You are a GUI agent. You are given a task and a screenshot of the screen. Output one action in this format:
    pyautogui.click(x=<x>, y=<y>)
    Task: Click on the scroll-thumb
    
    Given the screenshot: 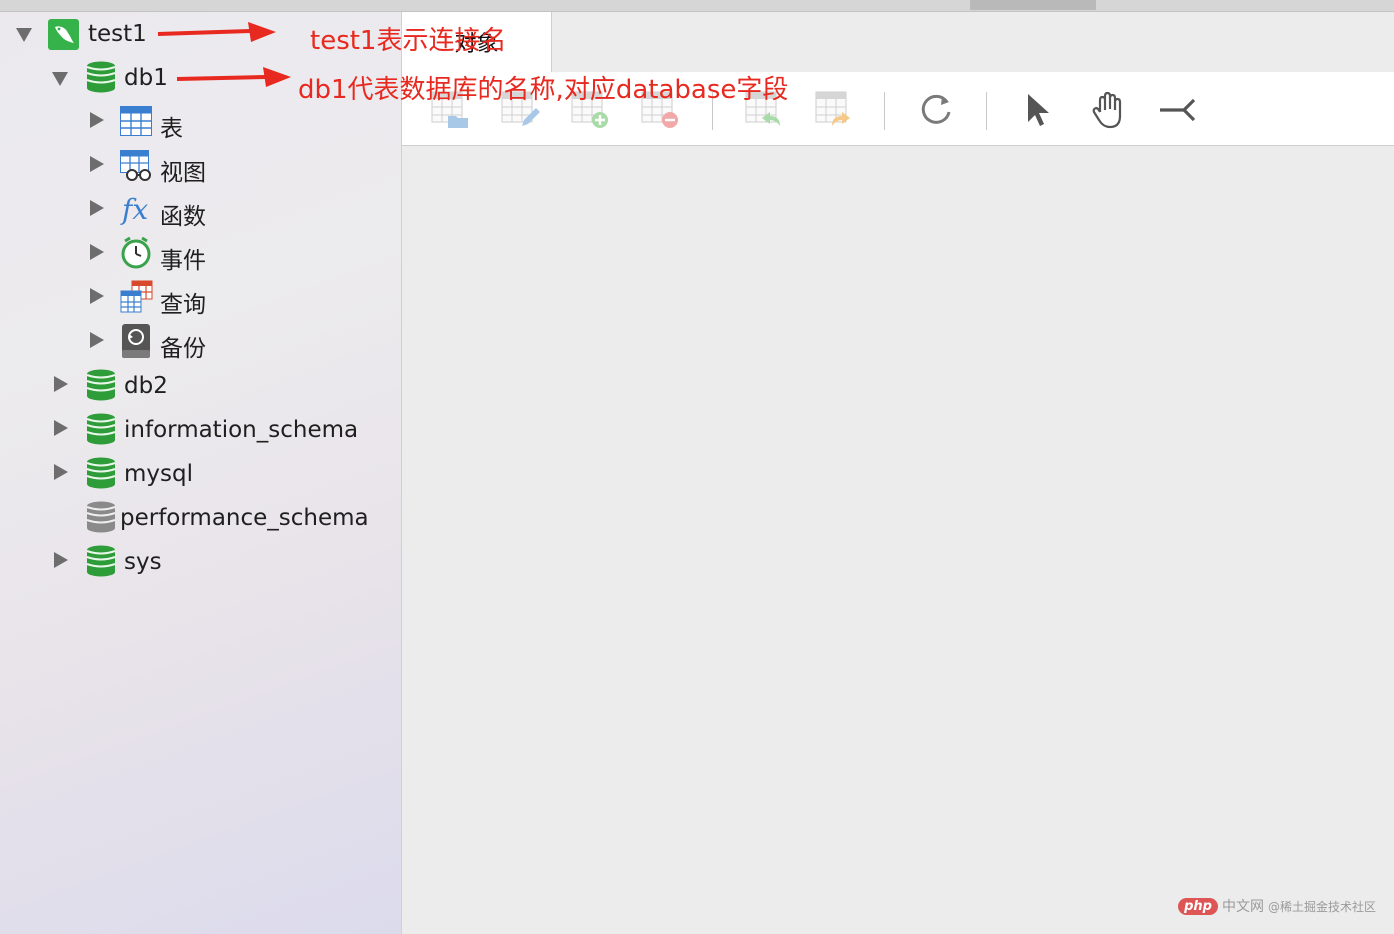 What is the action you would take?
    pyautogui.click(x=1033, y=5)
    